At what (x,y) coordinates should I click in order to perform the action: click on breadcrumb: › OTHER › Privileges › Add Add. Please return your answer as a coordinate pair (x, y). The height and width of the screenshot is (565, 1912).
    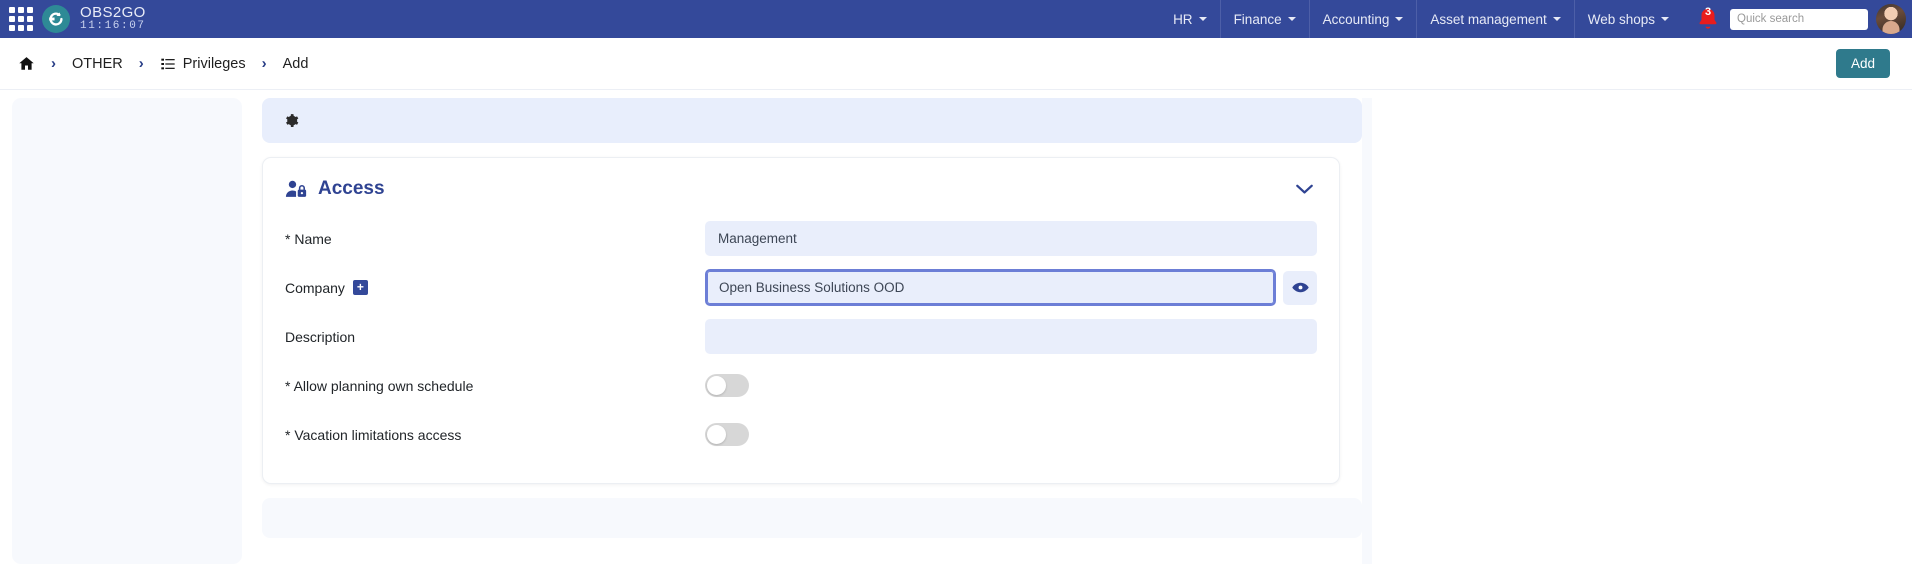
    Looking at the image, I should click on (956, 64).